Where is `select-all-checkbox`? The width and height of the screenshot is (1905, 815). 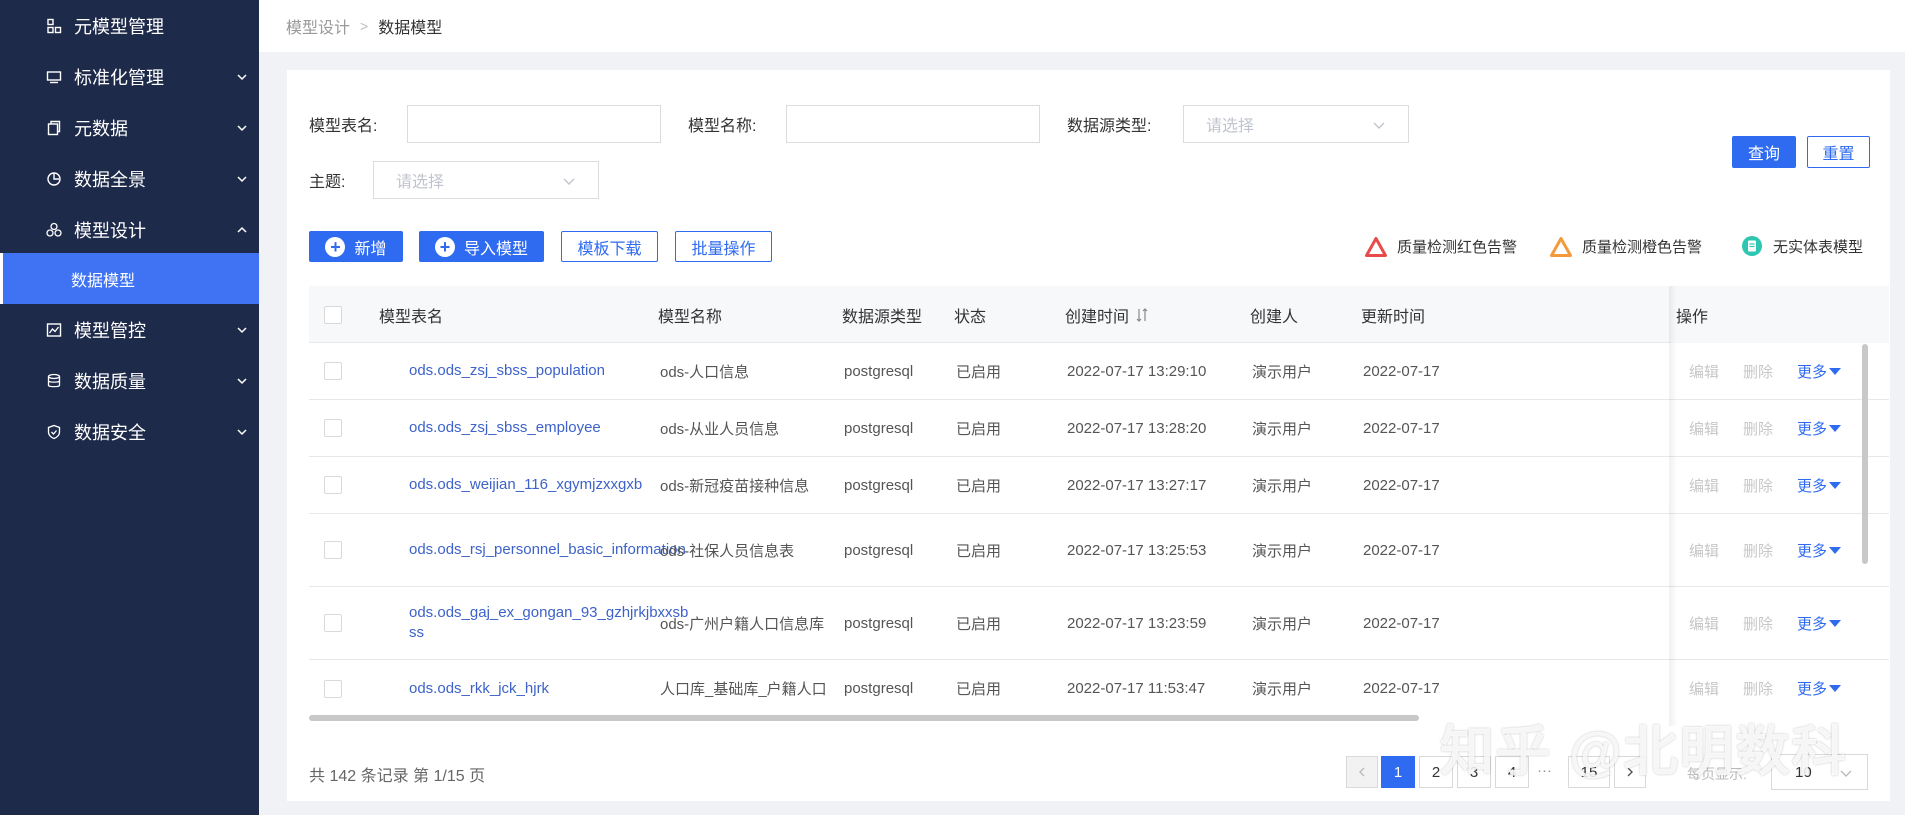
select-all-checkbox is located at coordinates (333, 314).